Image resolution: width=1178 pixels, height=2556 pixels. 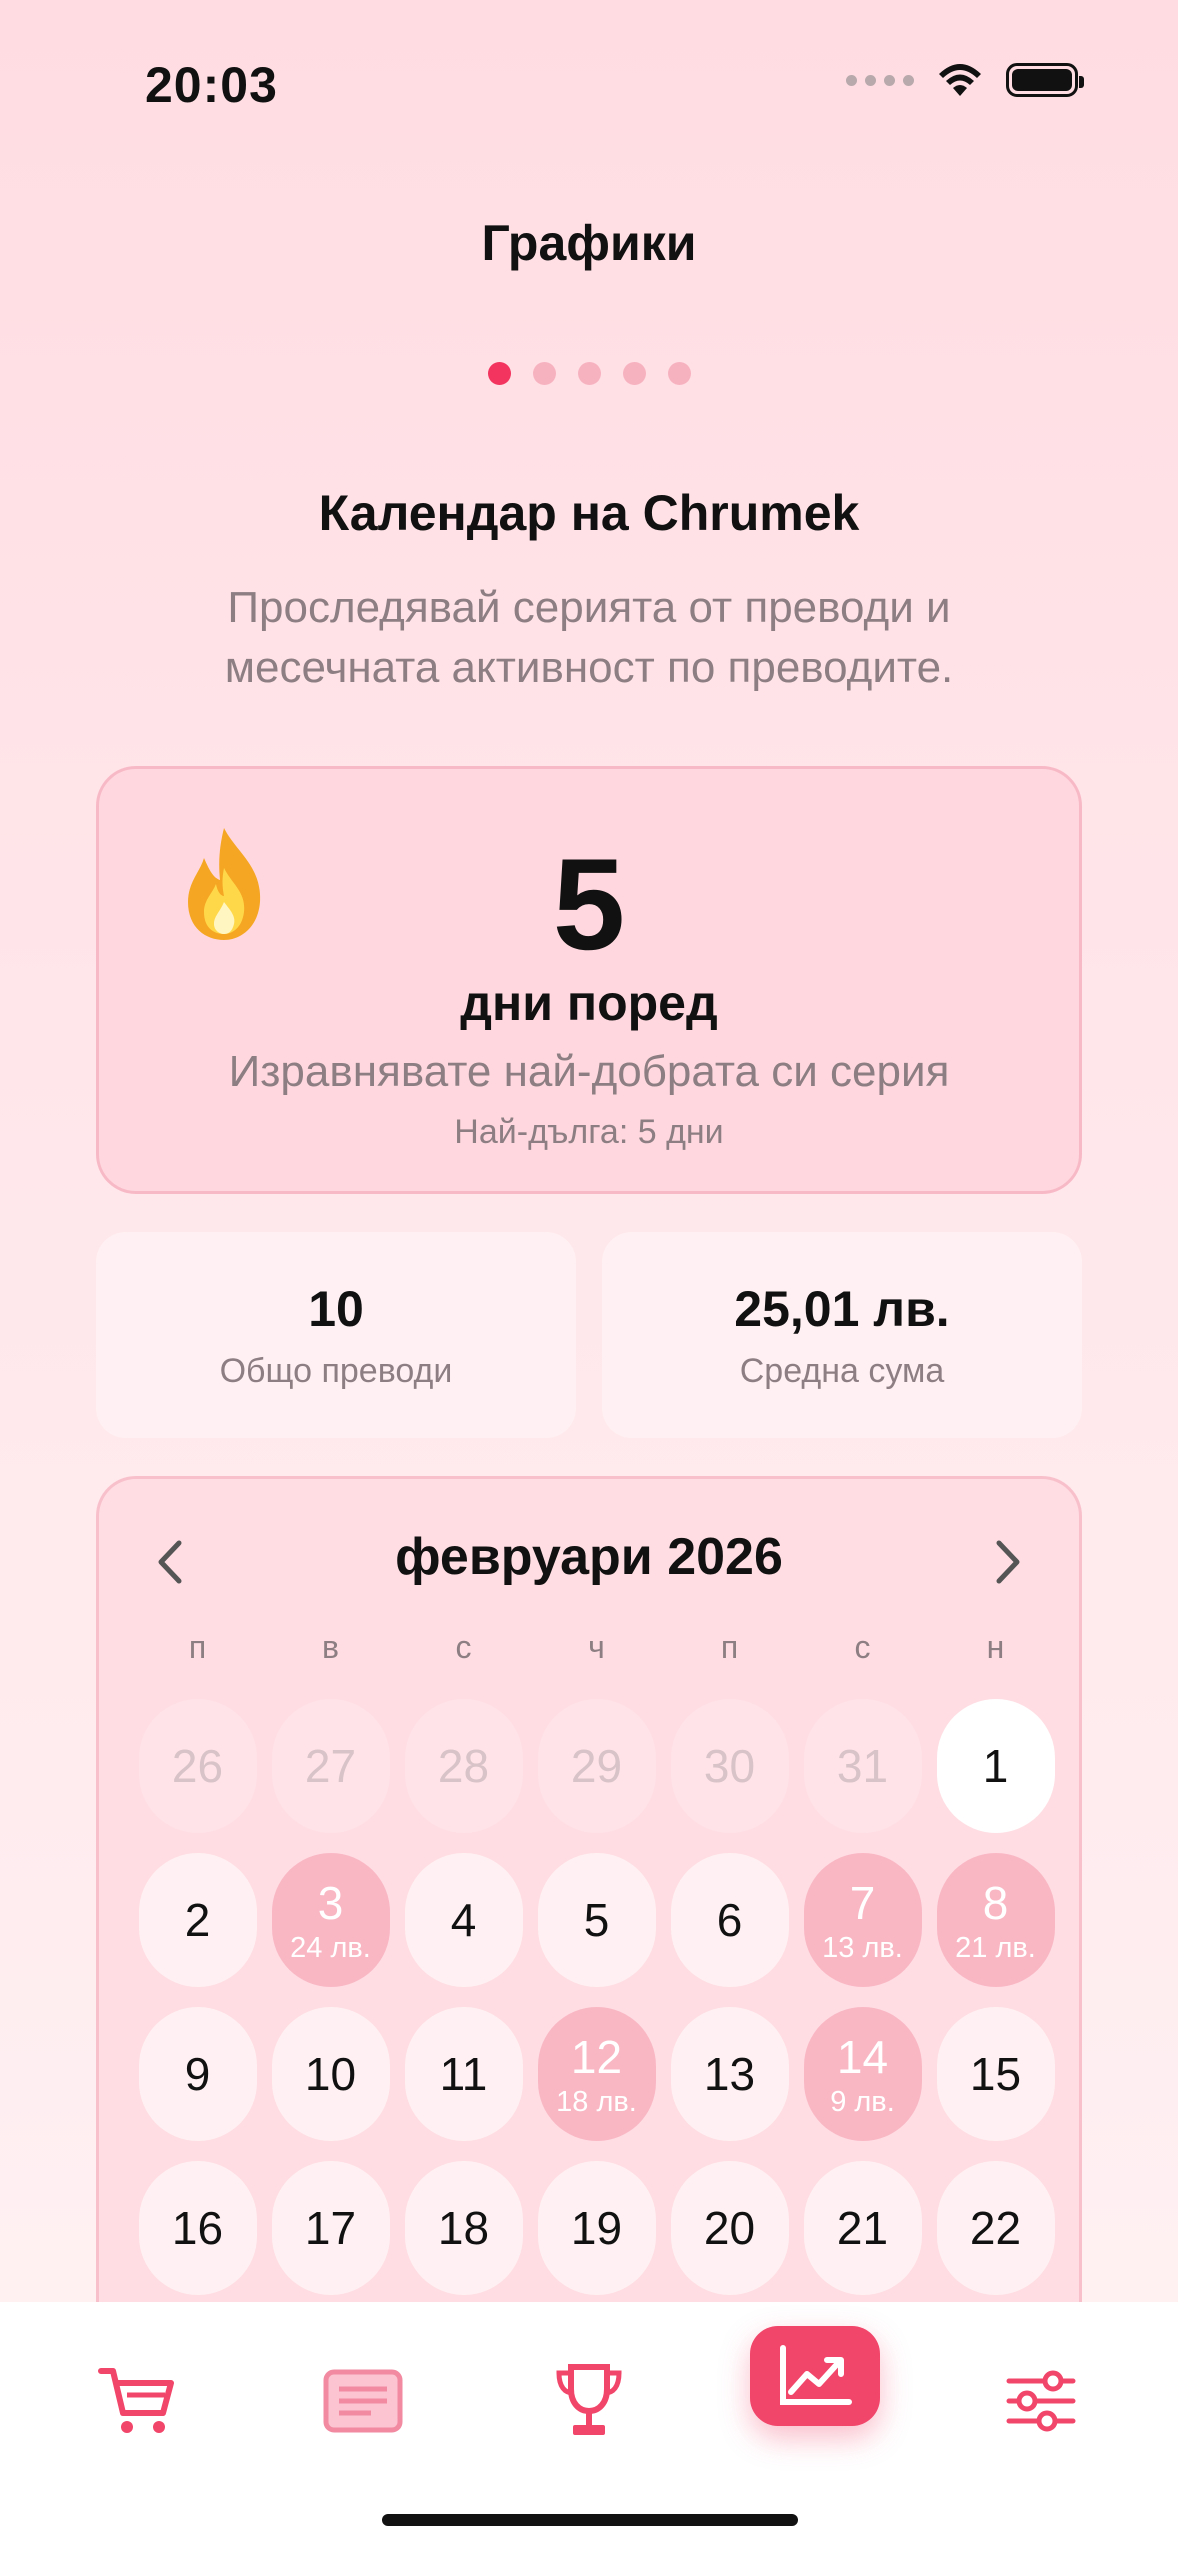 I want to click on calendar-day: 29, so click(x=596, y=1766).